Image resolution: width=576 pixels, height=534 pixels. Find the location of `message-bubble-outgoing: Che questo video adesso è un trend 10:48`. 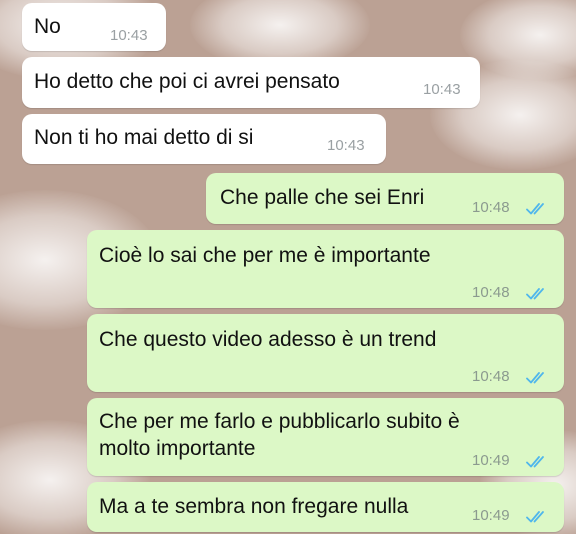

message-bubble-outgoing: Che questo video adesso è un trend 10:48 is located at coordinates (325, 353).